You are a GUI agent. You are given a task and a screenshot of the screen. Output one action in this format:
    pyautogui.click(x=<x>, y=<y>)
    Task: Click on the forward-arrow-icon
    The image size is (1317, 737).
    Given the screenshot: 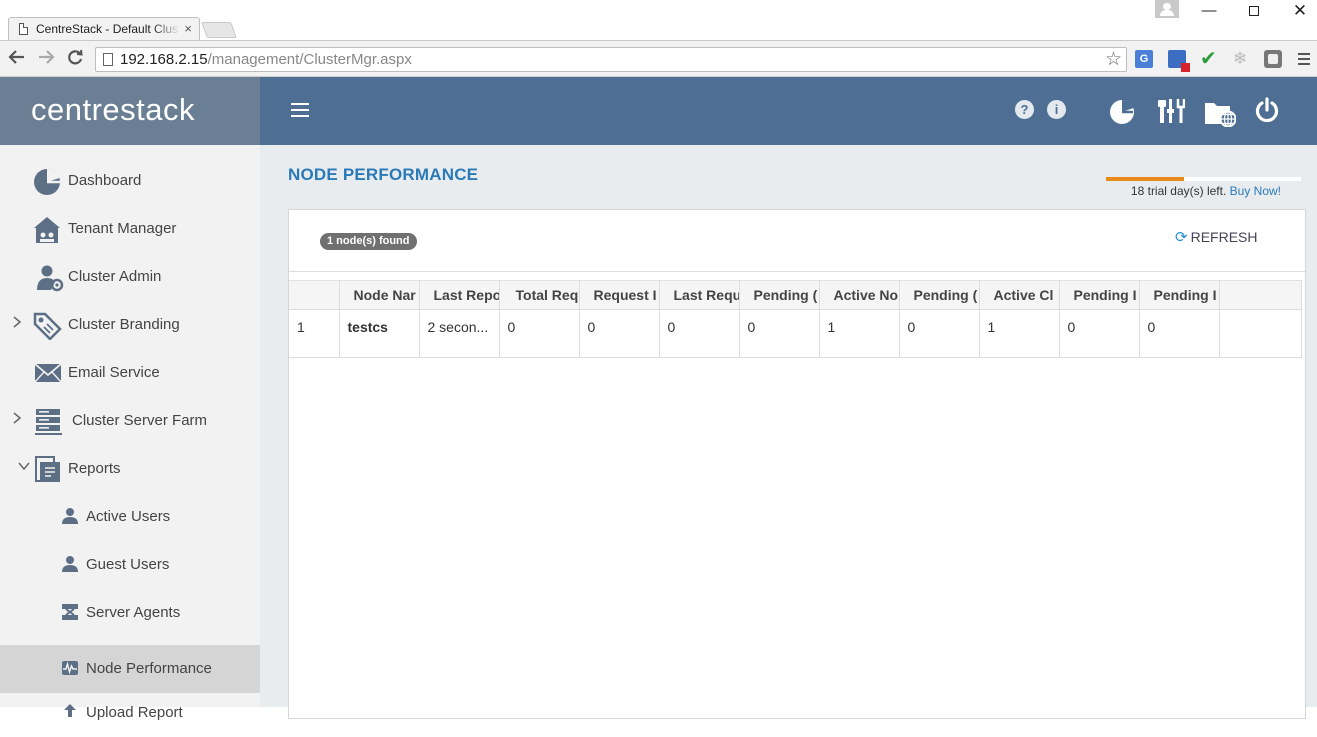 What is the action you would take?
    pyautogui.click(x=47, y=57)
    